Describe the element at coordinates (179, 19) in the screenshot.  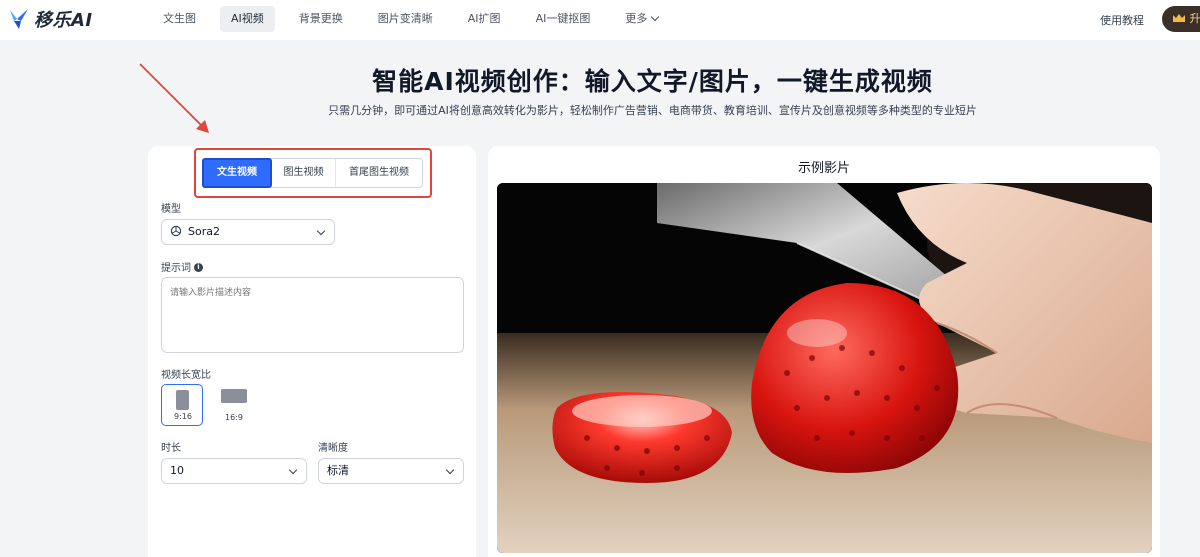
I see `nav-item-text-to-image: 文生图` at that location.